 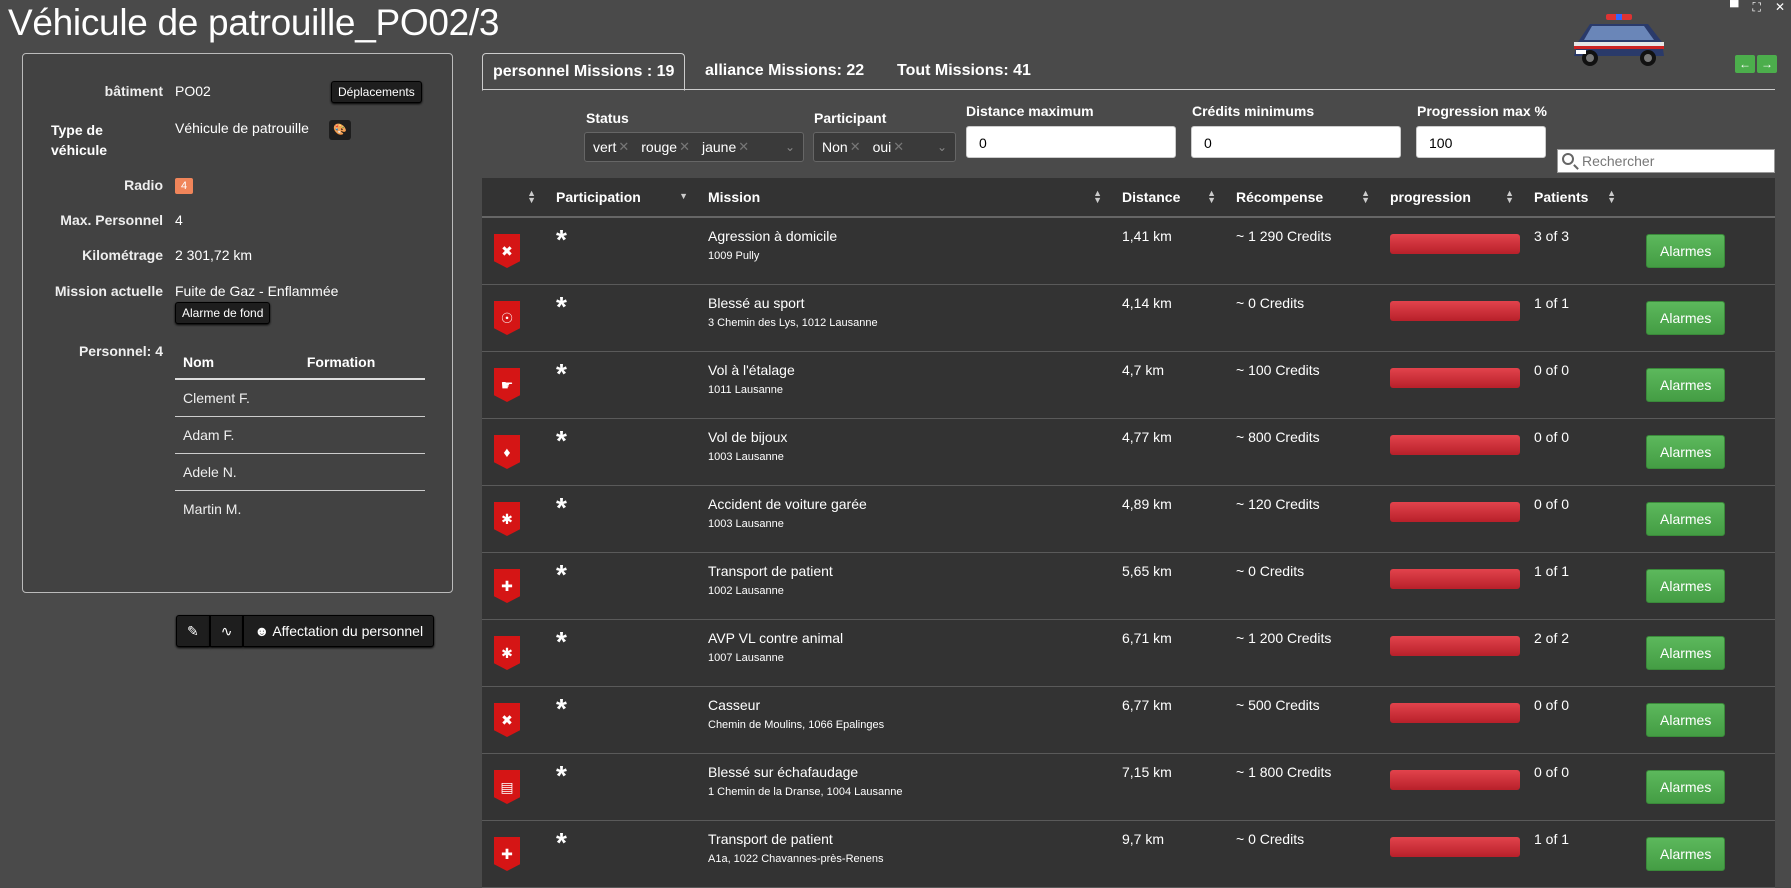 What do you see at coordinates (1666, 161) in the screenshot?
I see `search-input: Rechercher` at bounding box center [1666, 161].